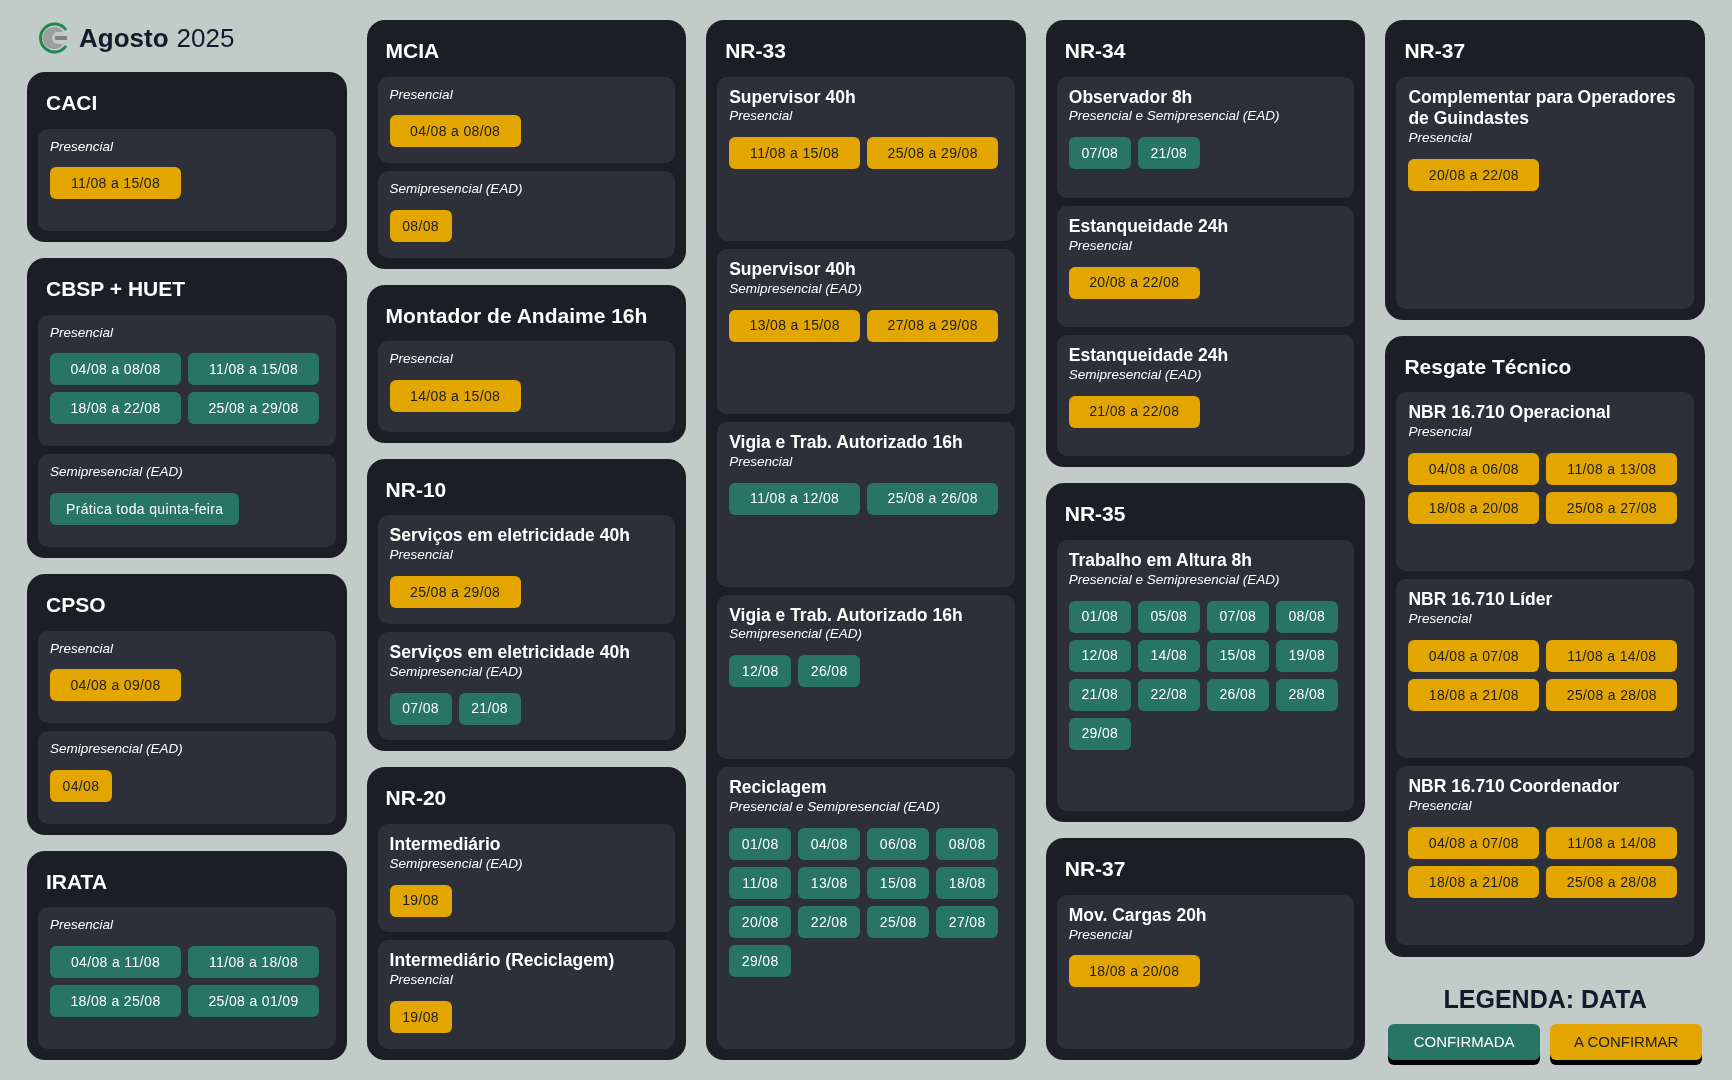 This screenshot has height=1080, width=1732. I want to click on date-tag: 18/08 a 25/08, so click(115, 1001).